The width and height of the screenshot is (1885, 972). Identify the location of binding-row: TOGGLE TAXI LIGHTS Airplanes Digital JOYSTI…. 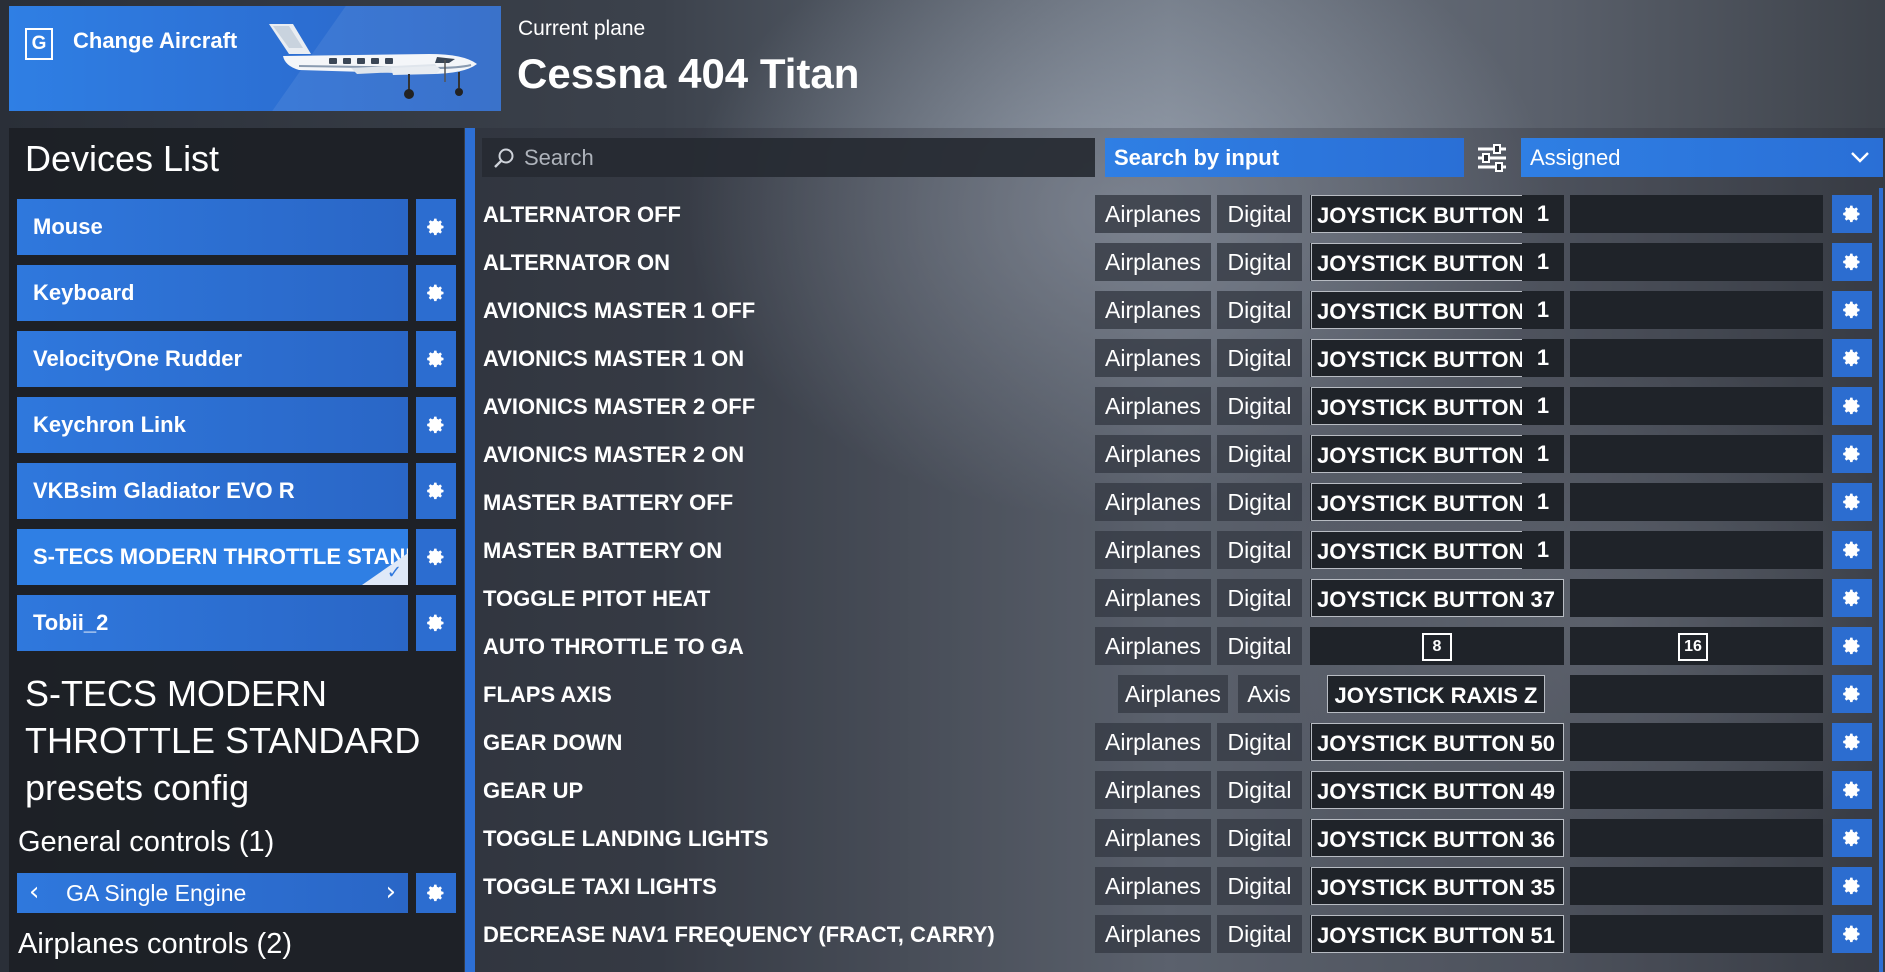
(1177, 886).